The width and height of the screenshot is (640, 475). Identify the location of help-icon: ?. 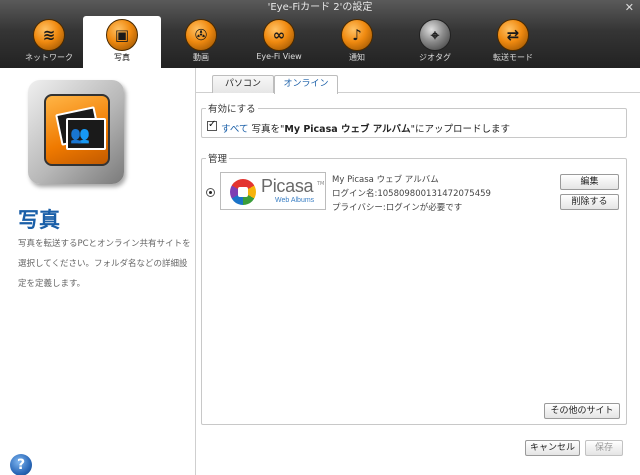
(21, 464).